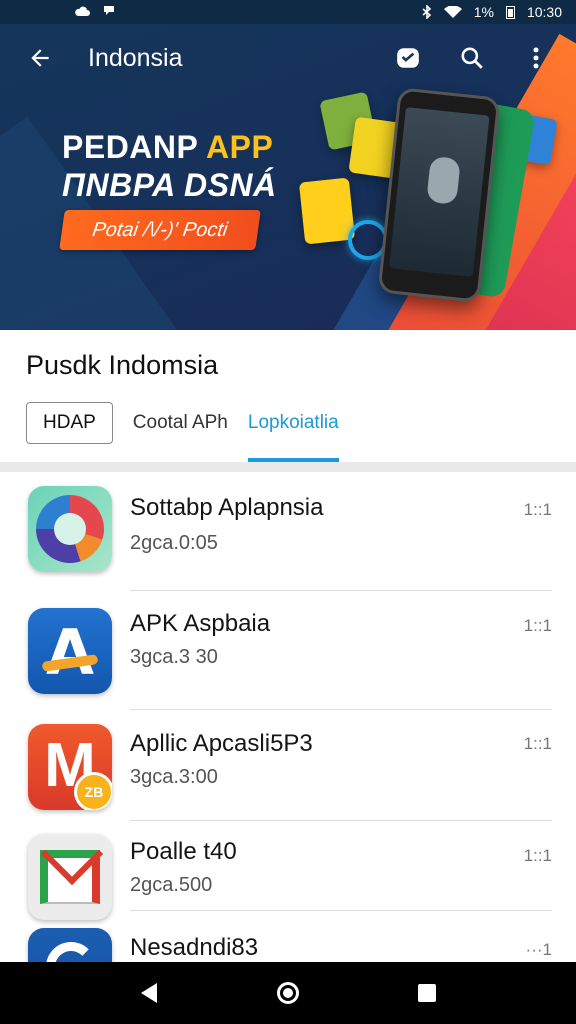 This screenshot has width=576, height=1024. I want to click on section-divider, so click(288, 467).